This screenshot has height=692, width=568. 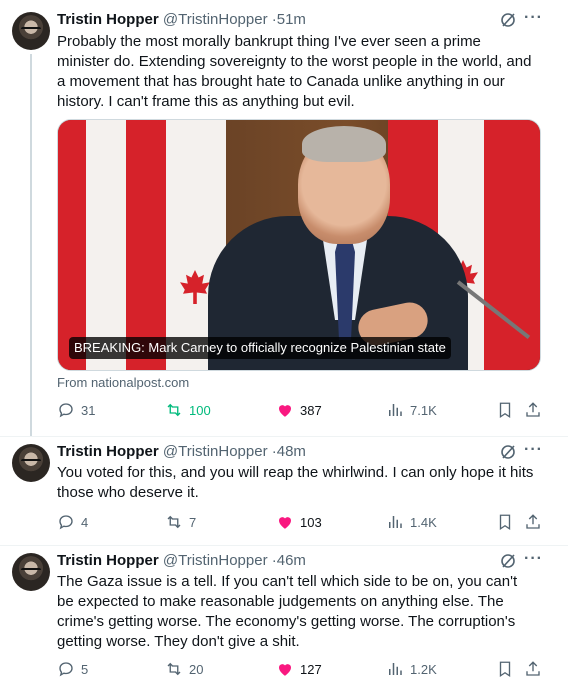 I want to click on speaker-hair, so click(x=344, y=144).